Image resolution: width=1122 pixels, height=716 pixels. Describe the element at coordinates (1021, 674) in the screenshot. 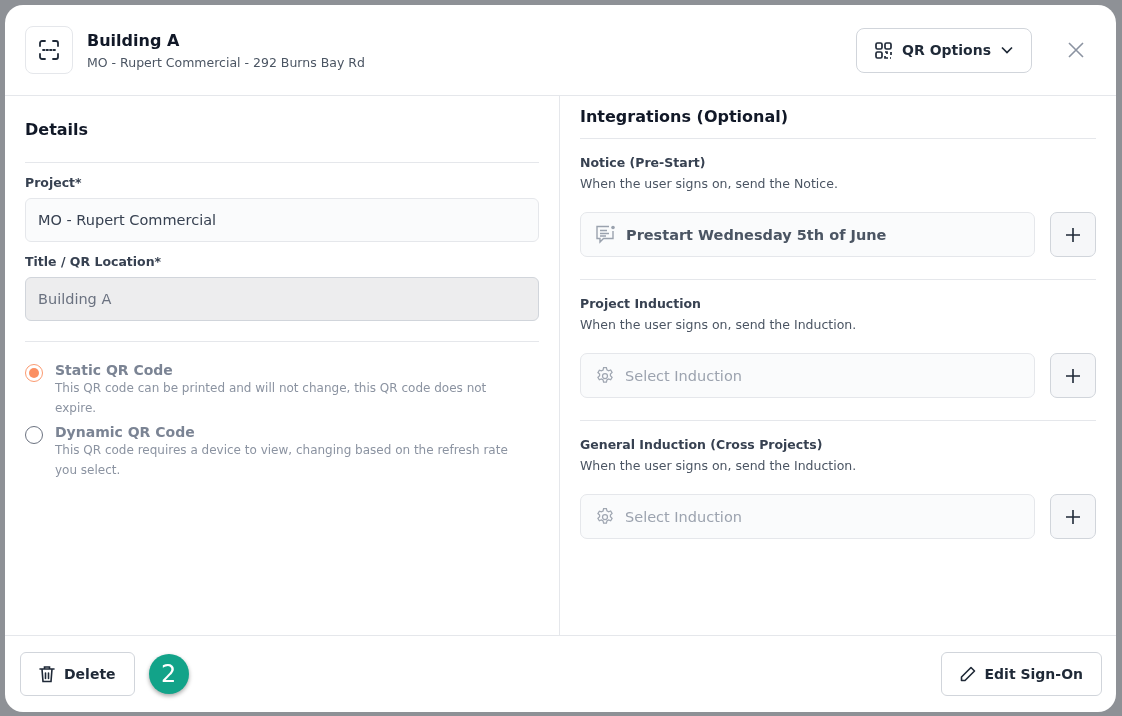

I see `edit-sign-on-button: Edit Sign-On` at that location.